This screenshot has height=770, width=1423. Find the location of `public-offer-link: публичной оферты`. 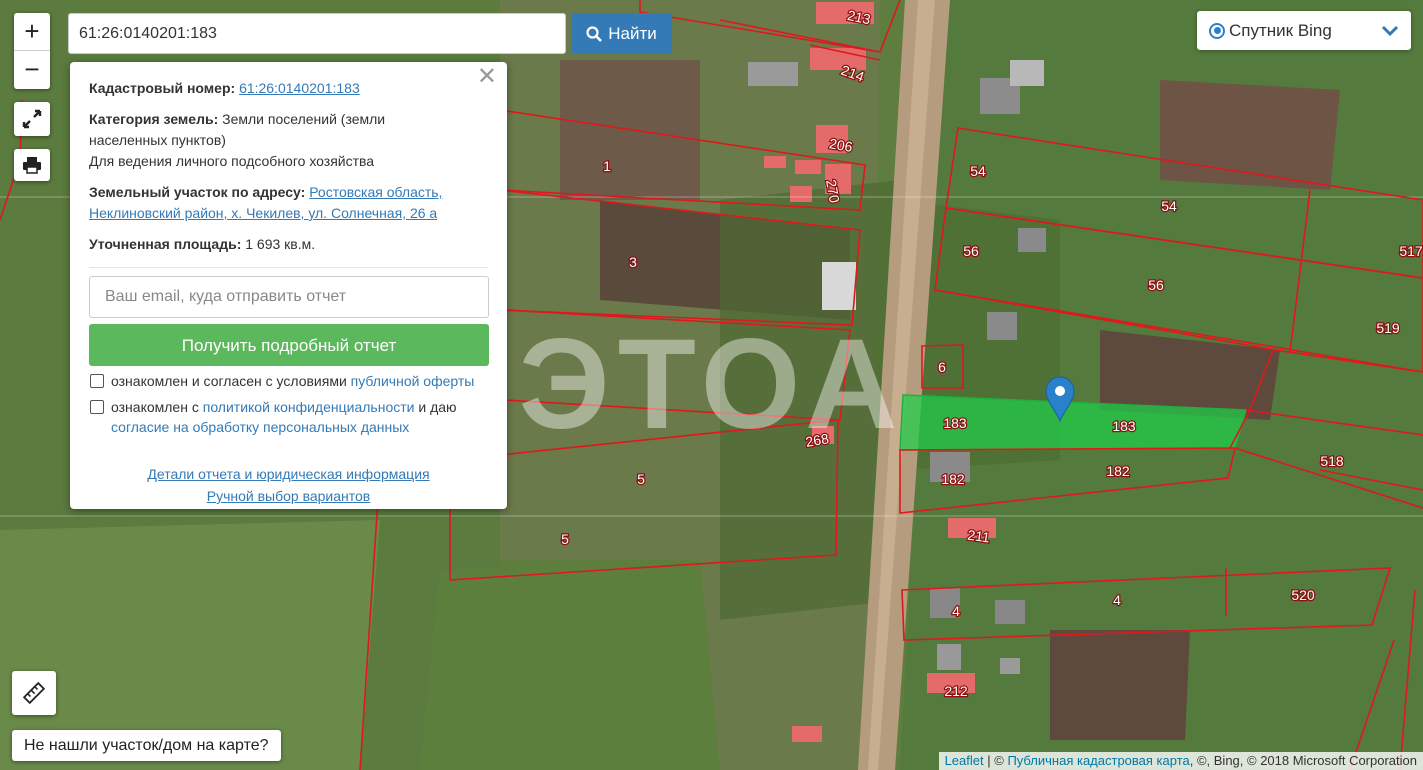

public-offer-link: публичной оферты is located at coordinates (413, 381).